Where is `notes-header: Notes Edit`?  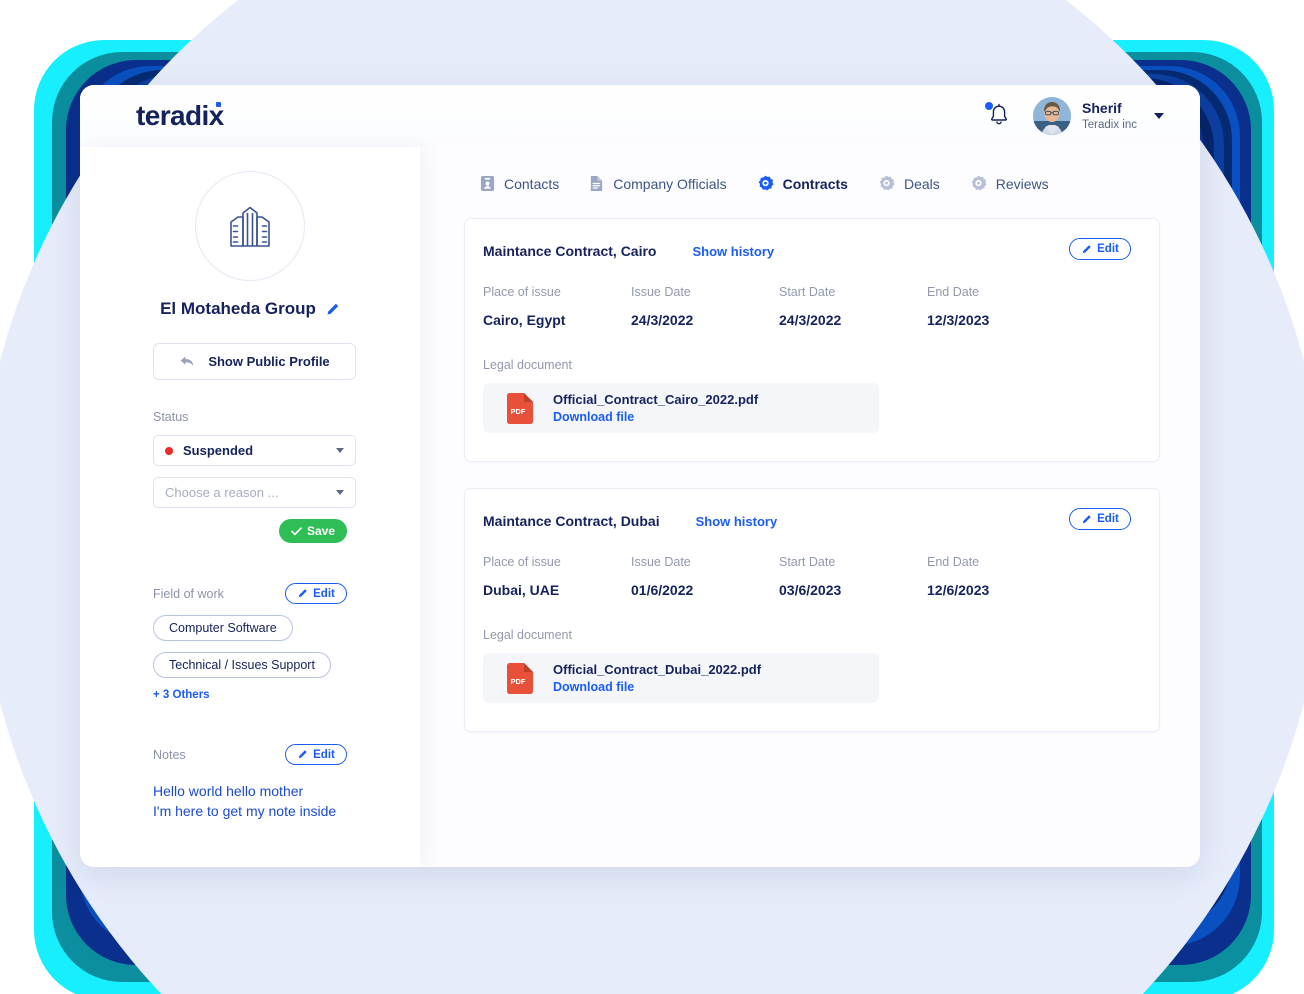
notes-header: Notes Edit is located at coordinates (250, 754).